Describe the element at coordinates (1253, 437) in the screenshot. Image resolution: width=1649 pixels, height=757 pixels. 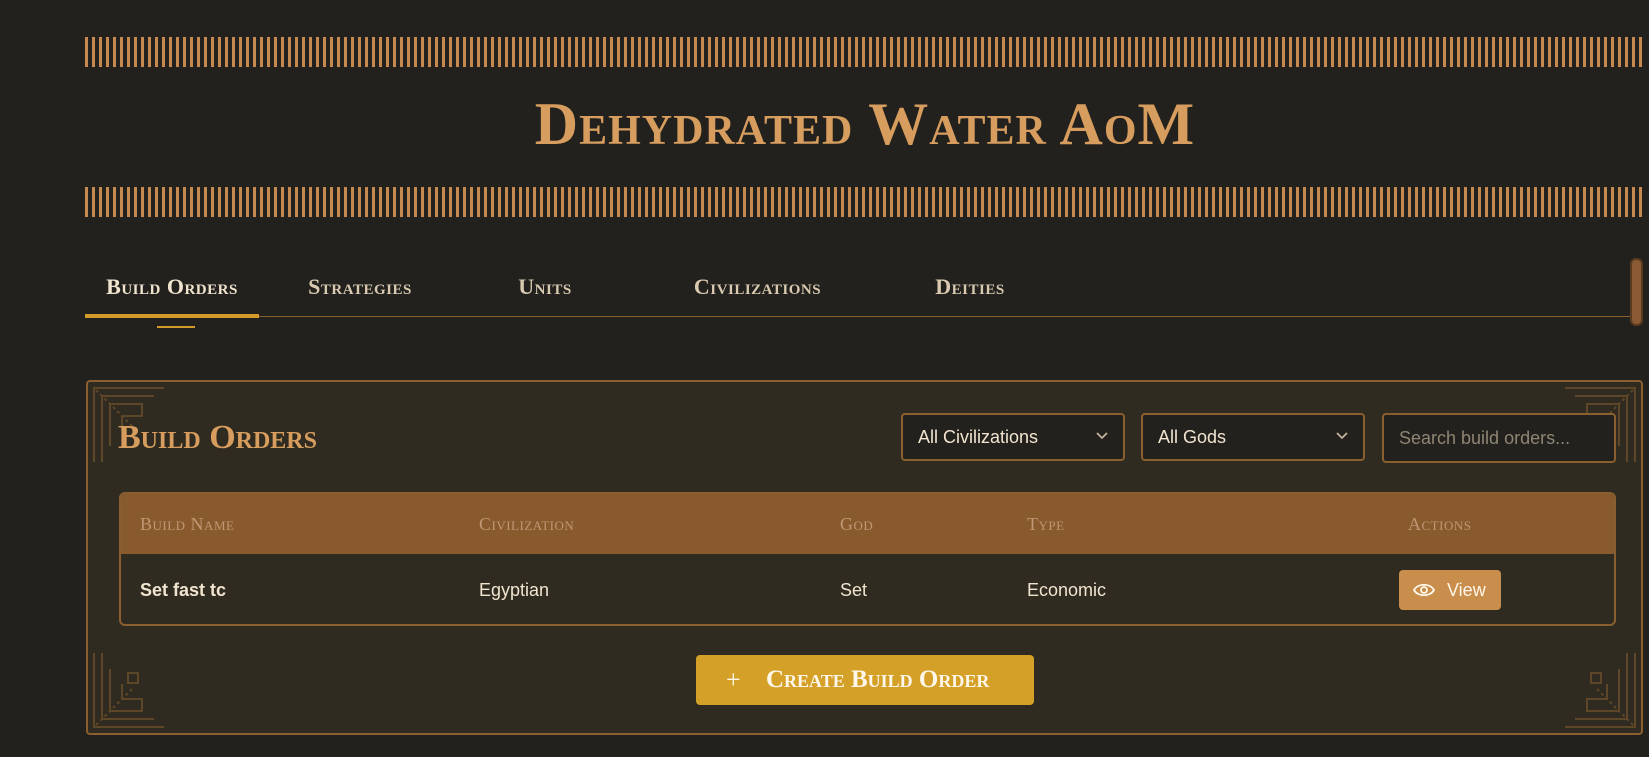
I see `god-filter-select: All Gods` at that location.